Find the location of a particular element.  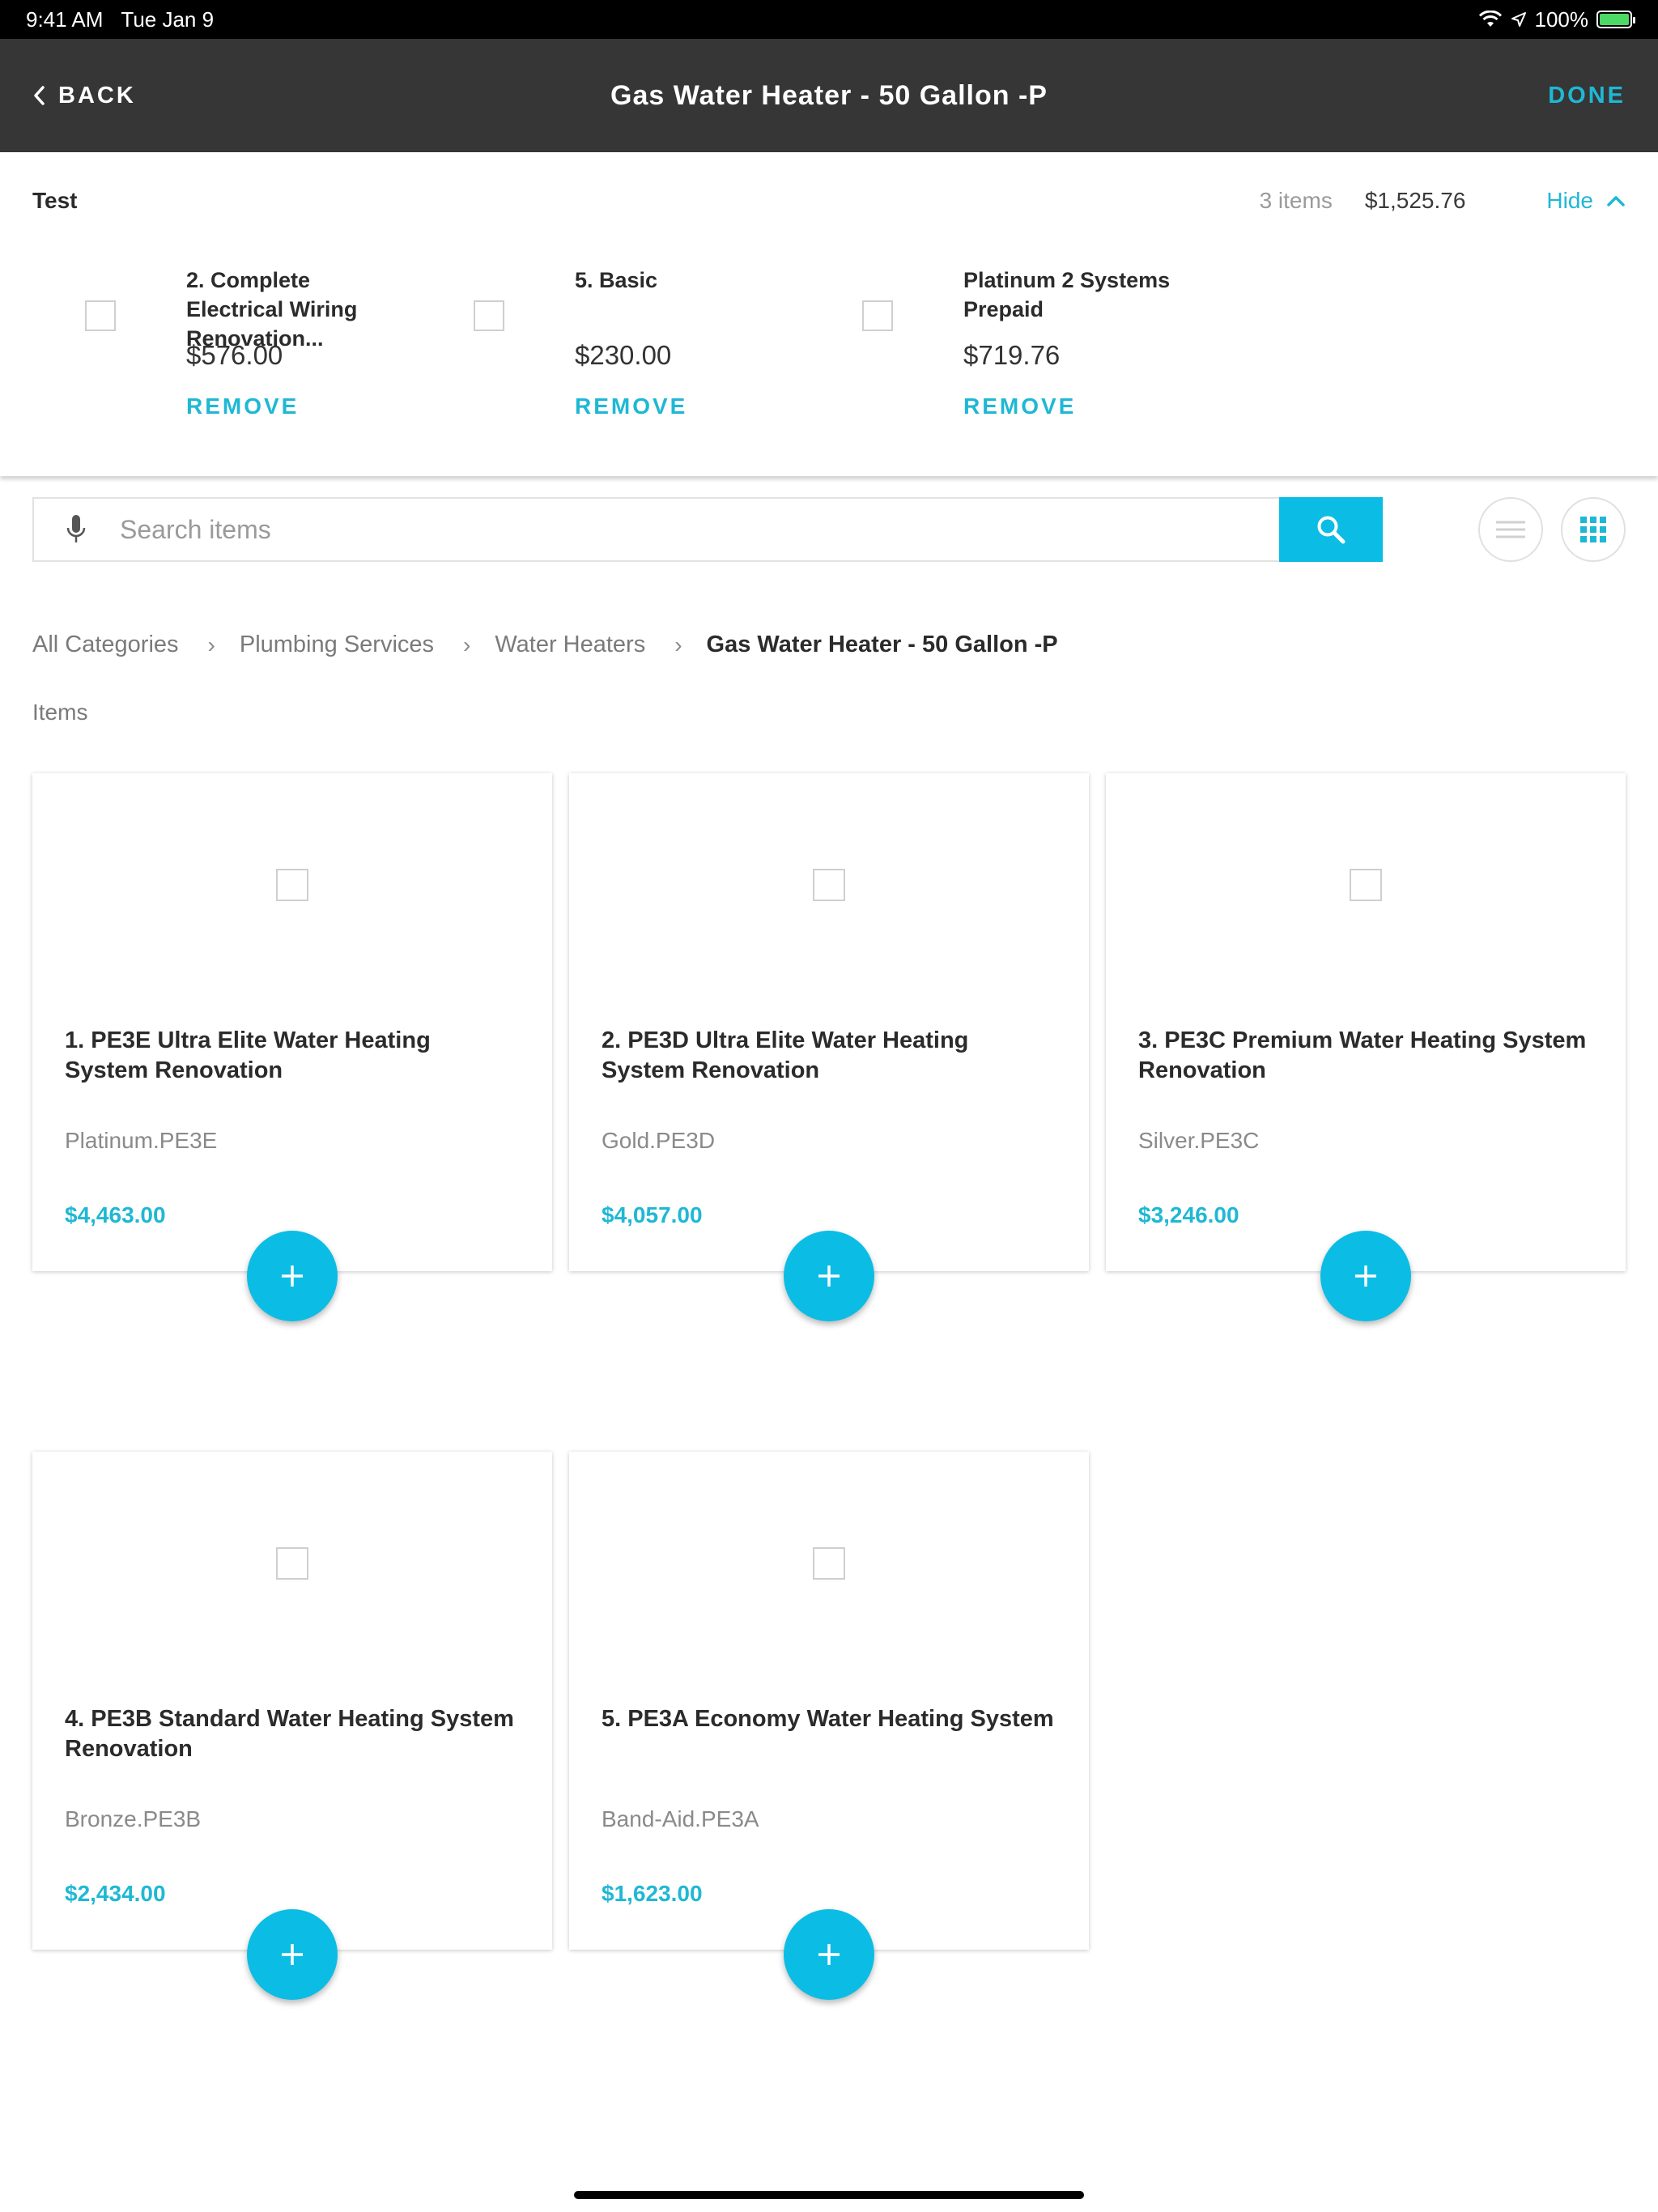

grid-view-icon is located at coordinates (1593, 530).